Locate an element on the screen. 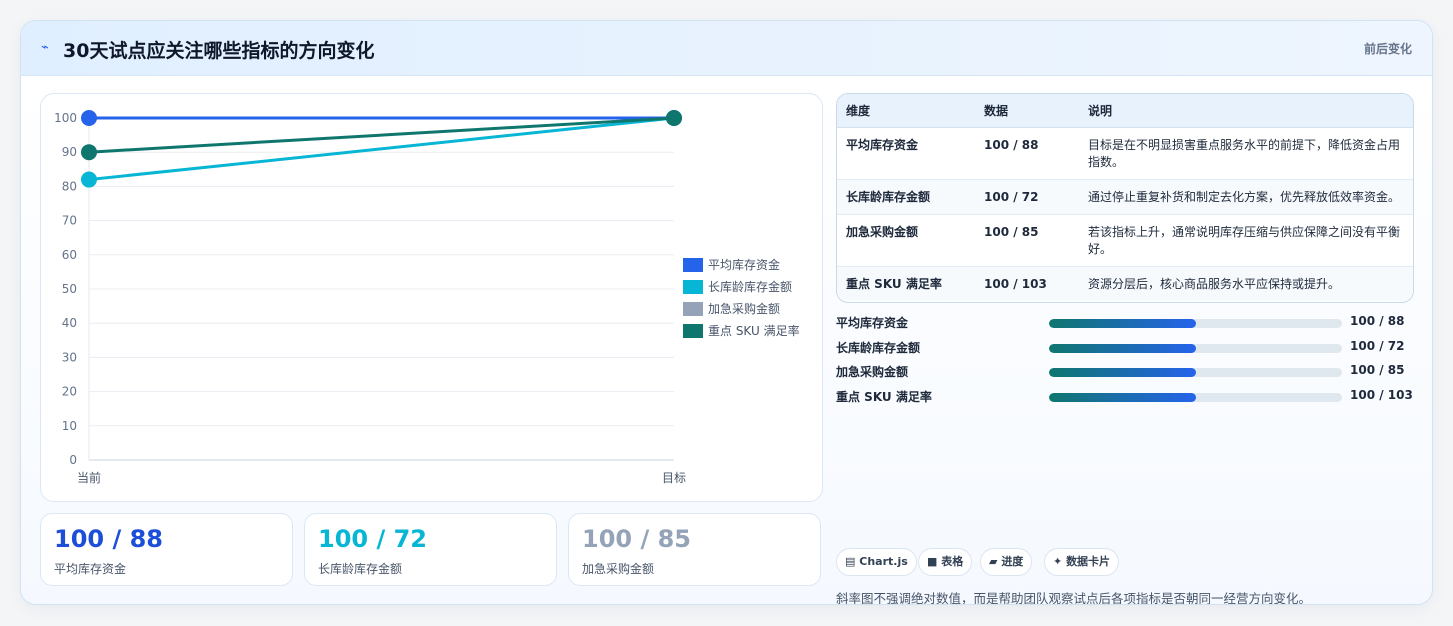 The image size is (1453, 626). trend-icon: ⌁ is located at coordinates (45, 47).